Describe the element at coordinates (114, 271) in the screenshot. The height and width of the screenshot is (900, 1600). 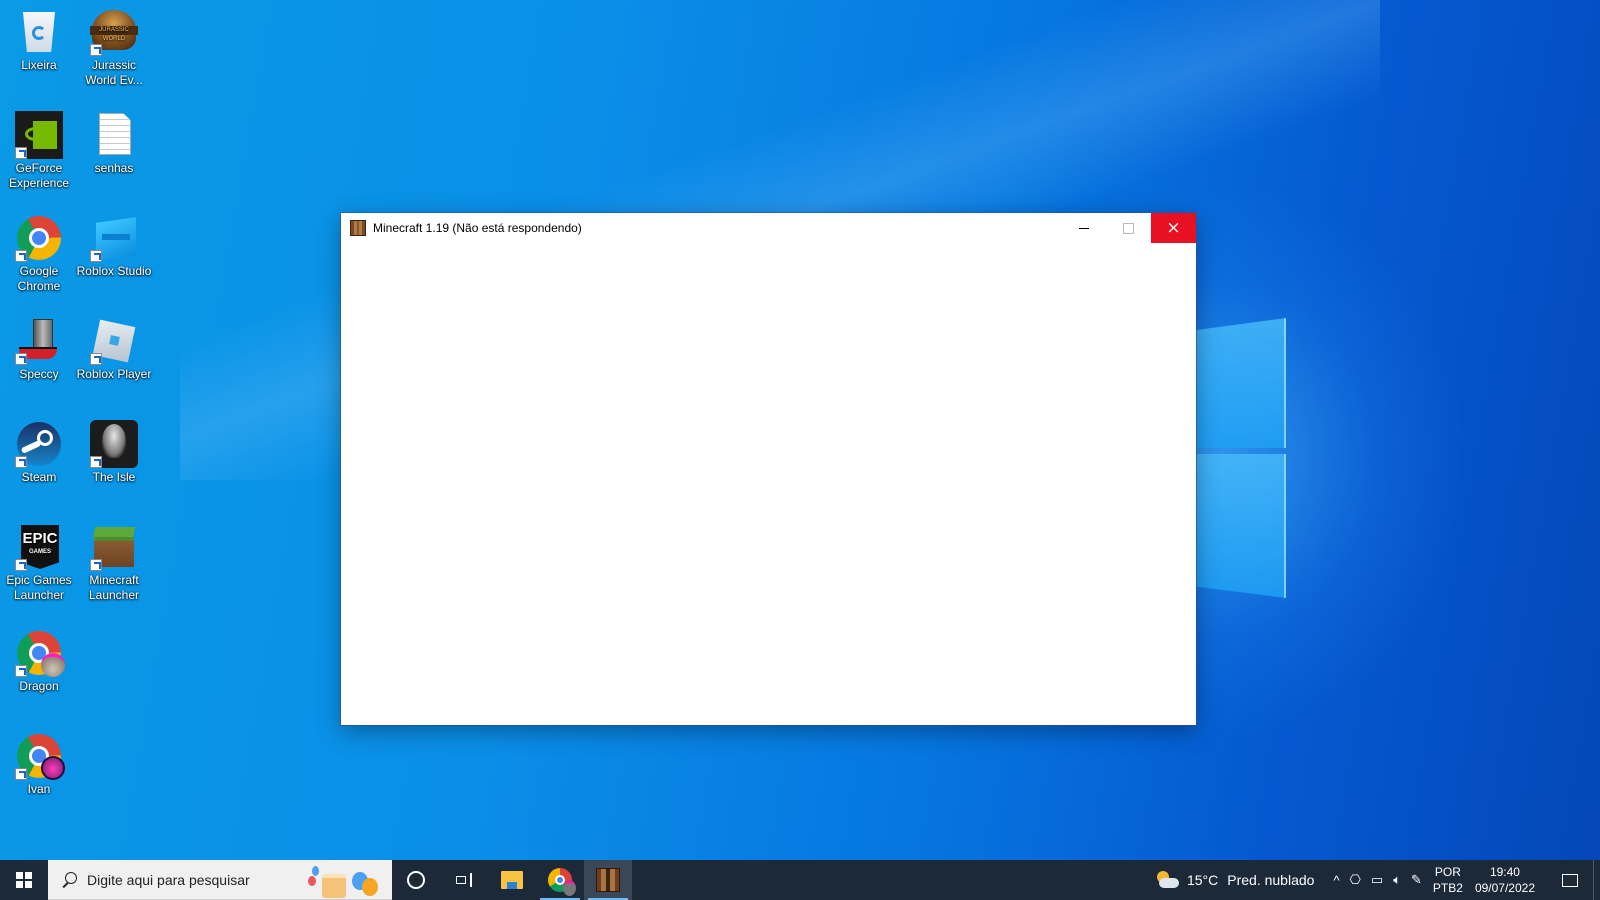
I see `desktop-icon-label: Roblox Studio` at that location.